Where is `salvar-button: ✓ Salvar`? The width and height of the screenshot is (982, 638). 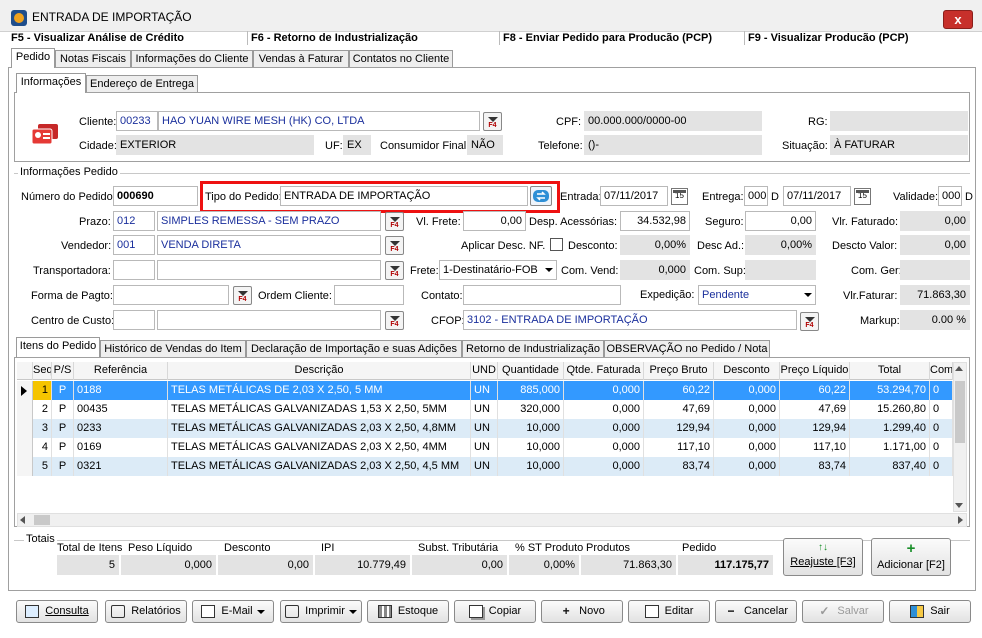 salvar-button: ✓ Salvar is located at coordinates (843, 611).